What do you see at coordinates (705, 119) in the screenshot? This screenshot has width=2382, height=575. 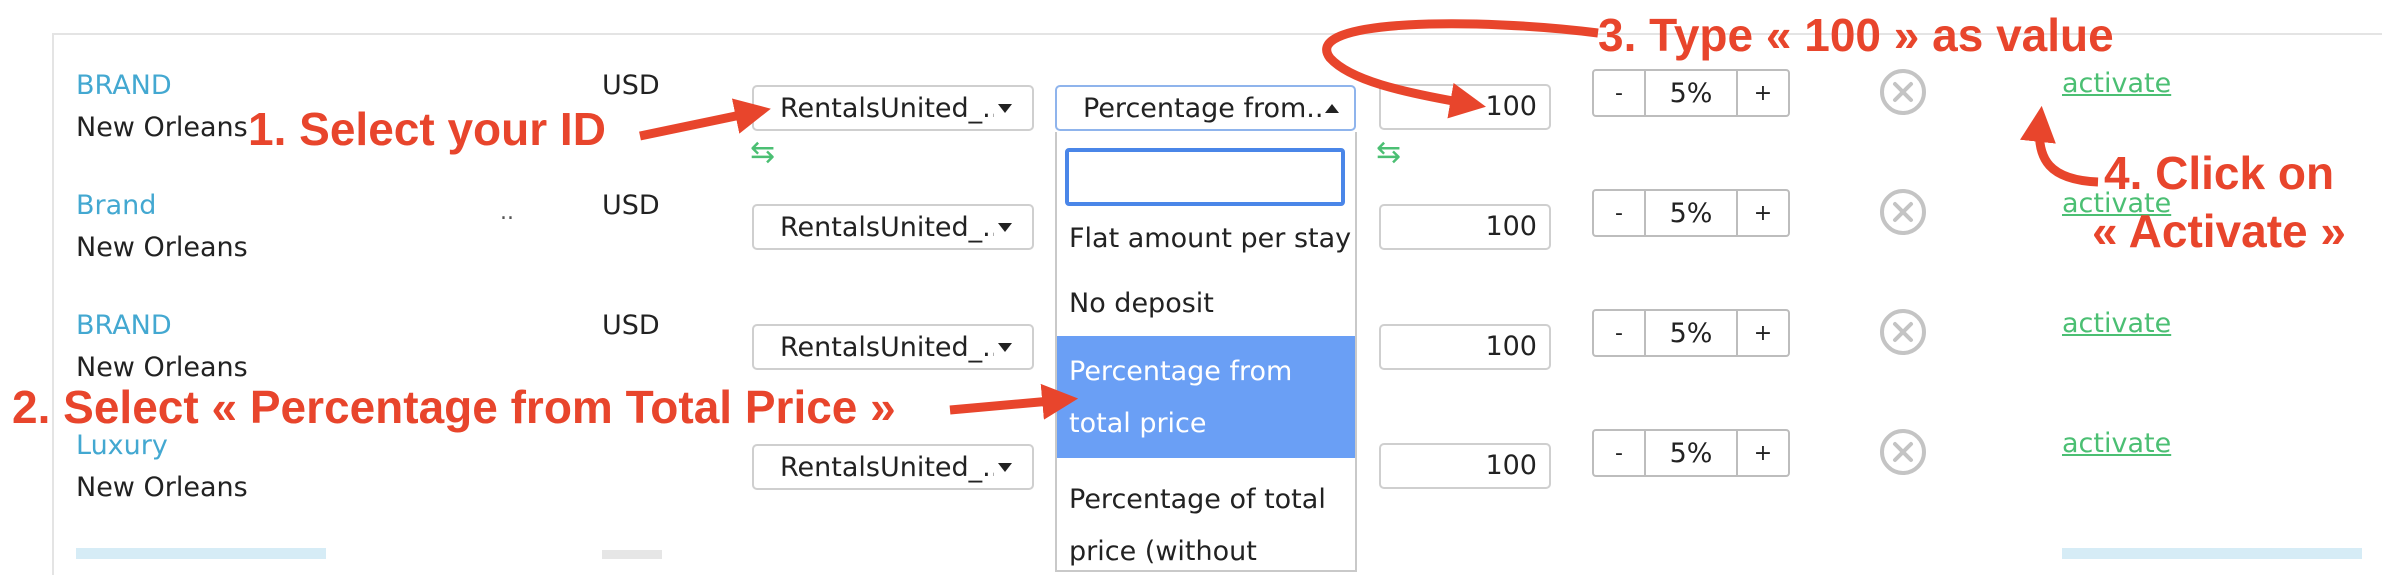 I see `arrow-step1` at bounding box center [705, 119].